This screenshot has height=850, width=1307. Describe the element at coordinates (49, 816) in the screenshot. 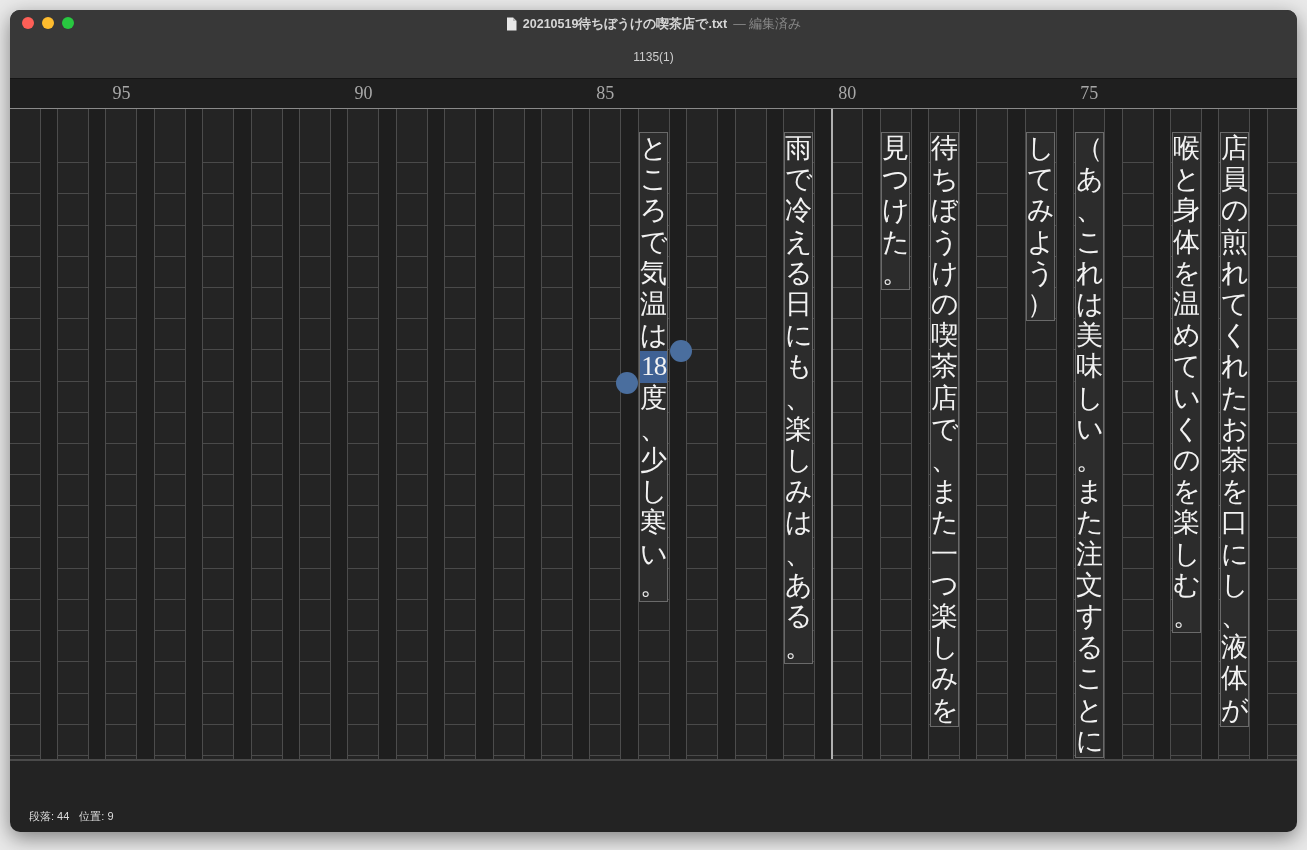

I see `paragraph-status: 段落: 44` at that location.